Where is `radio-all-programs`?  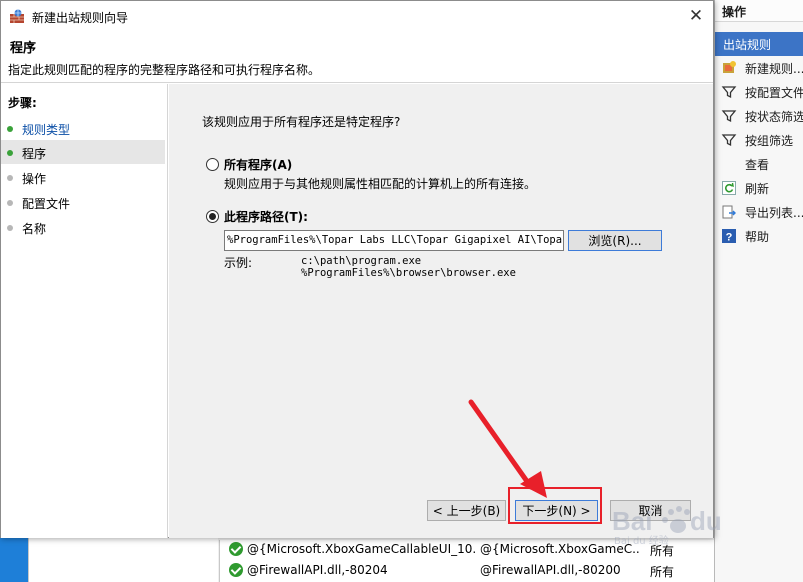
radio-all-programs is located at coordinates (212, 164).